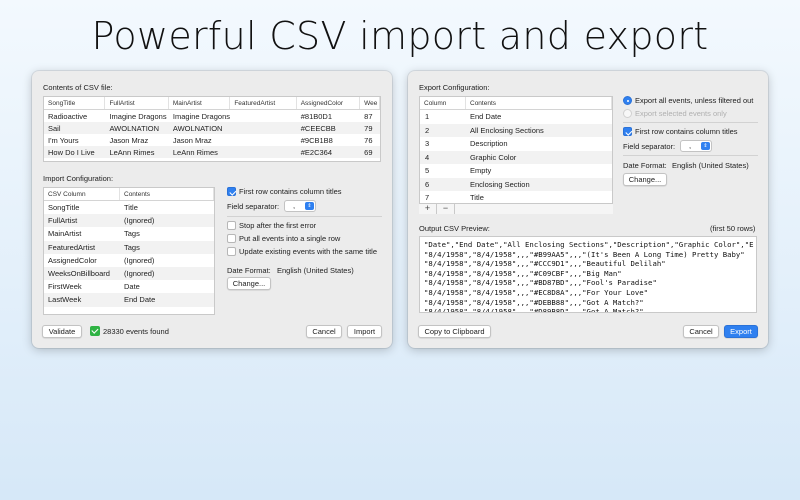 The width and height of the screenshot is (800, 500). Describe the element at coordinates (368, 140) in the screenshot. I see `table-cell: 76` at that location.